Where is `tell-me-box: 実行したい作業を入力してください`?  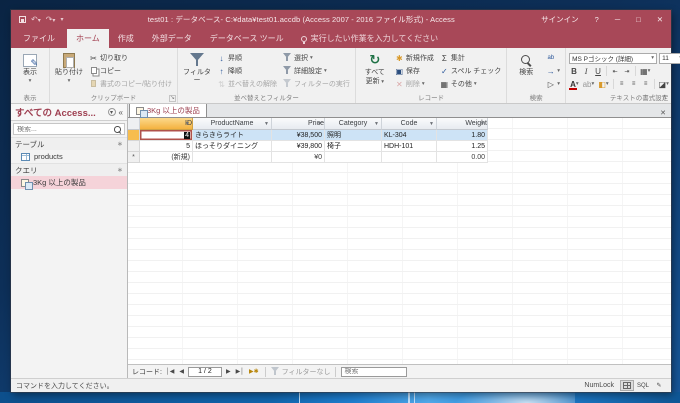 tell-me-box: 実行したい作業を入力してください is located at coordinates (370, 40).